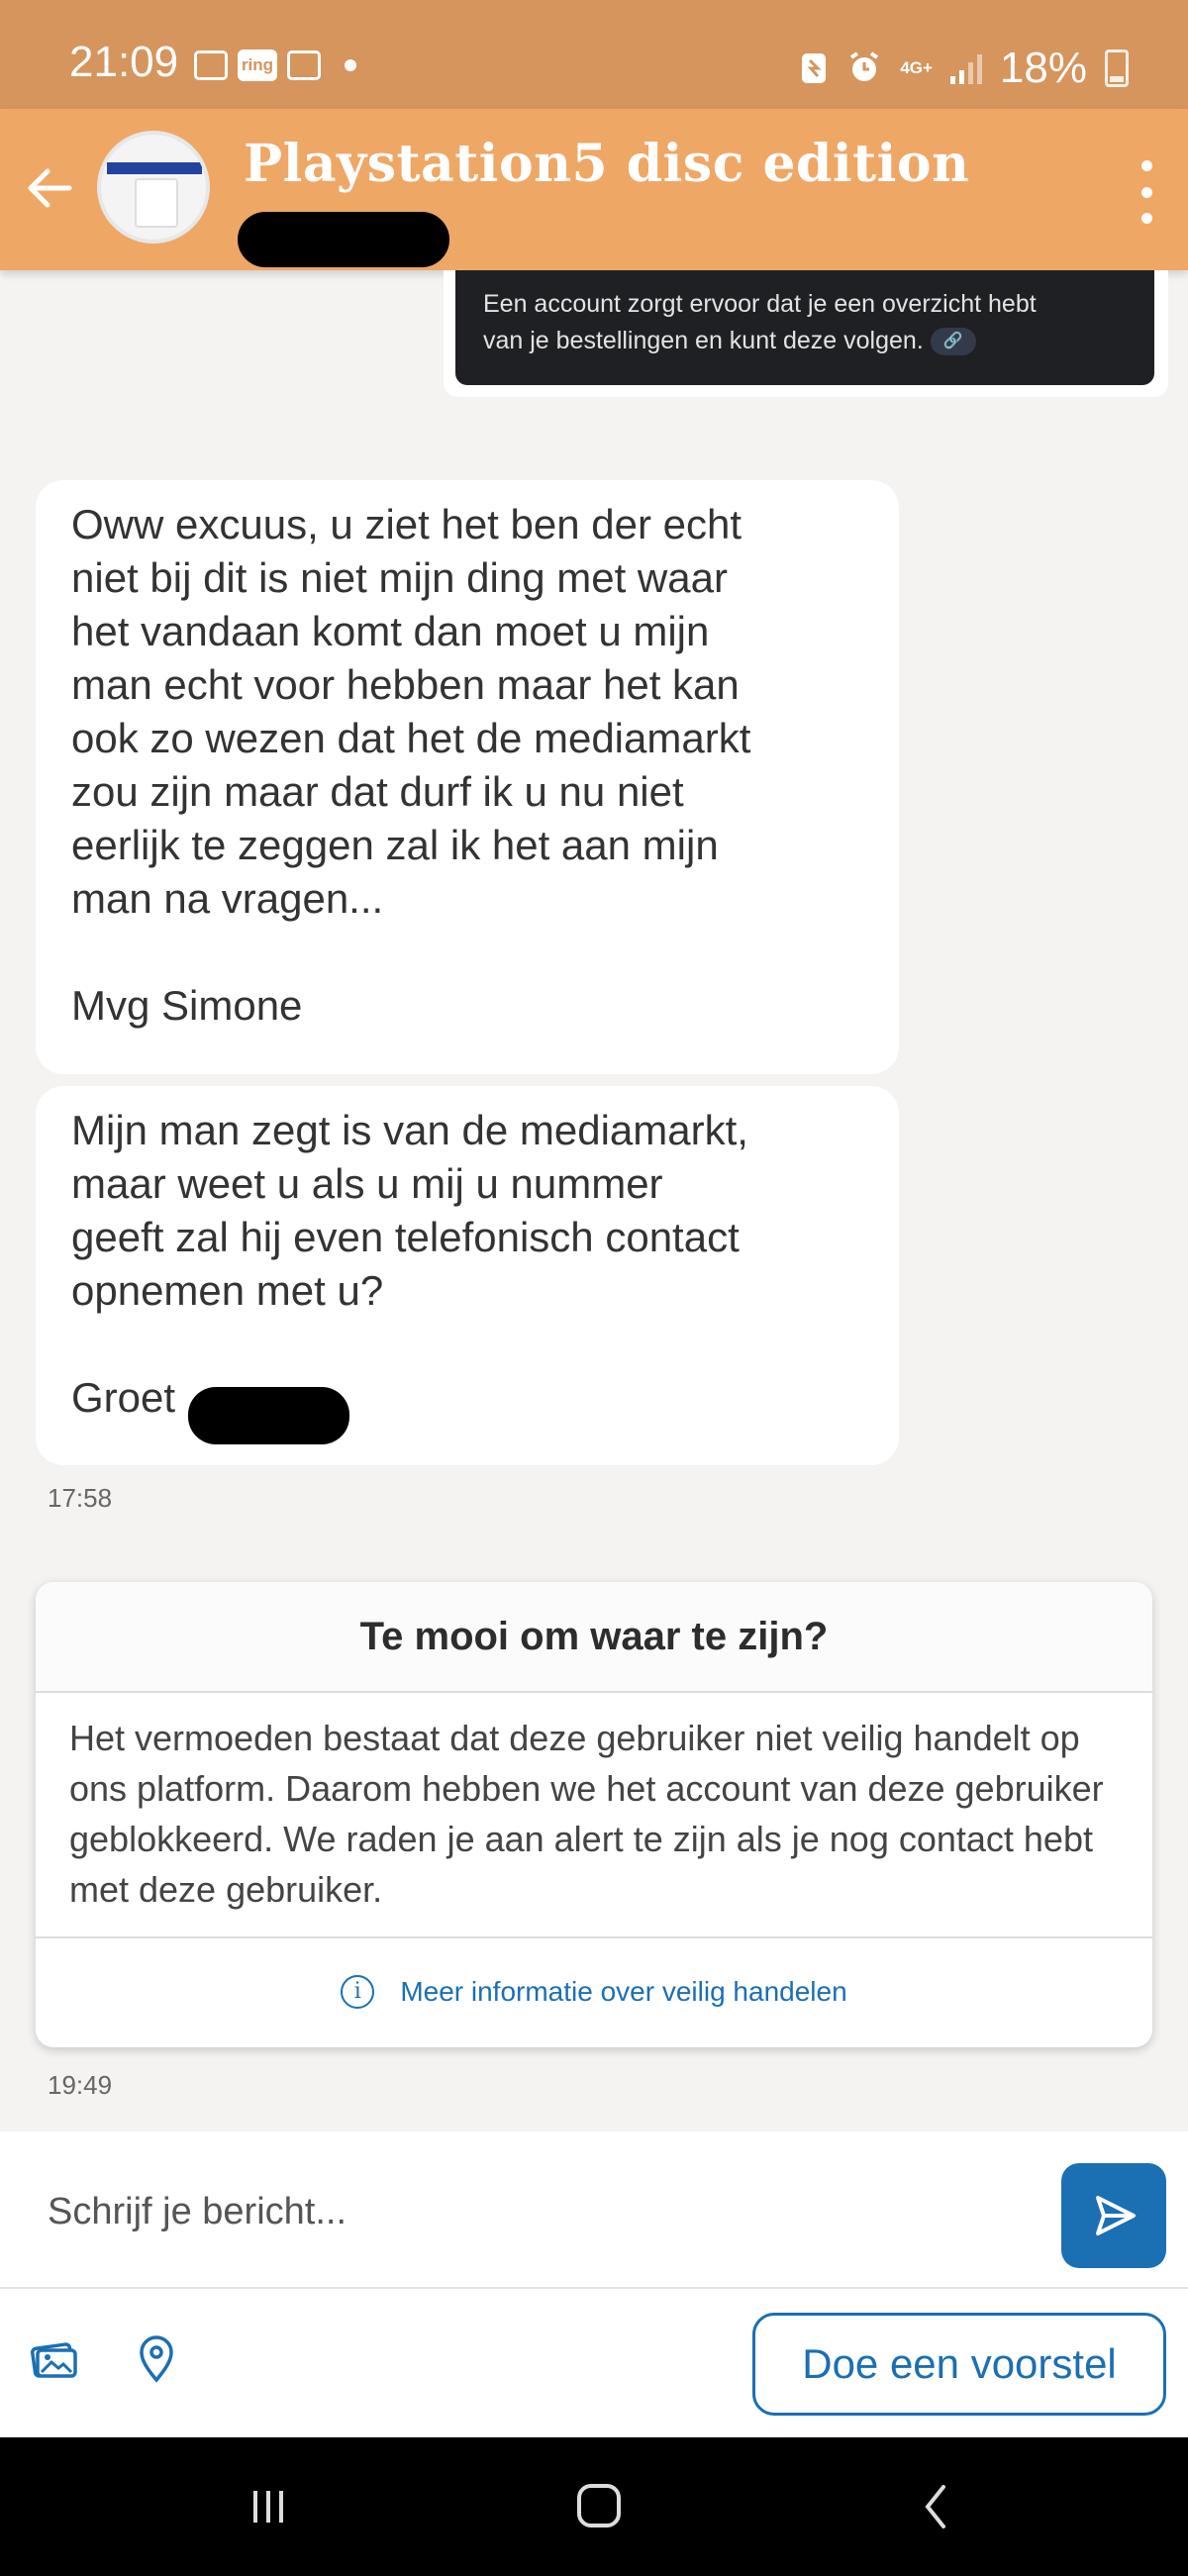 This screenshot has width=1188, height=2576. What do you see at coordinates (594, 55) in the screenshot?
I see `status-bar: 21:09 ring 4G+ 18%` at bounding box center [594, 55].